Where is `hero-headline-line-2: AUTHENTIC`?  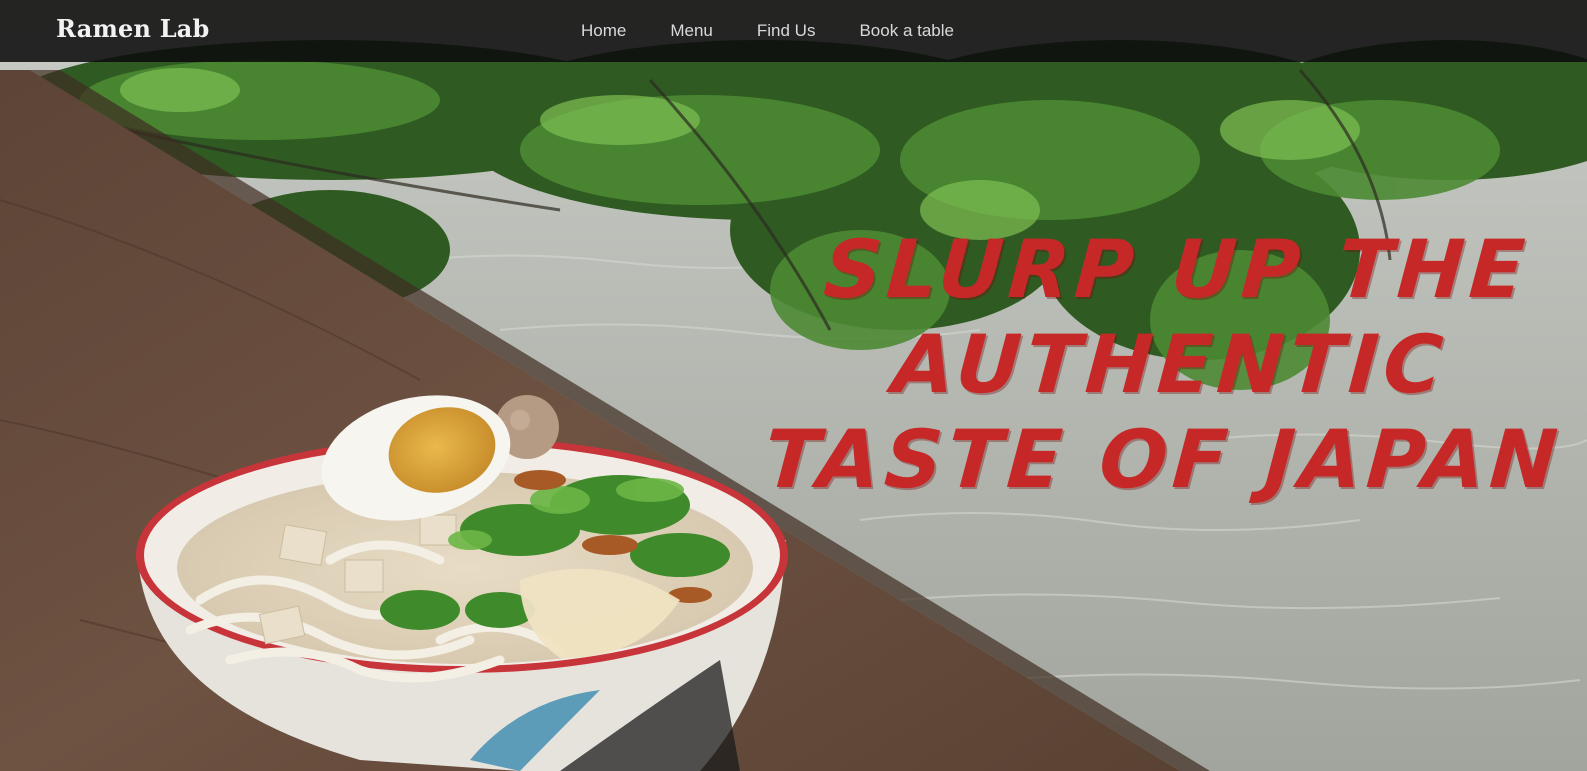 hero-headline-line-2: AUTHENTIC is located at coordinates (1170, 364).